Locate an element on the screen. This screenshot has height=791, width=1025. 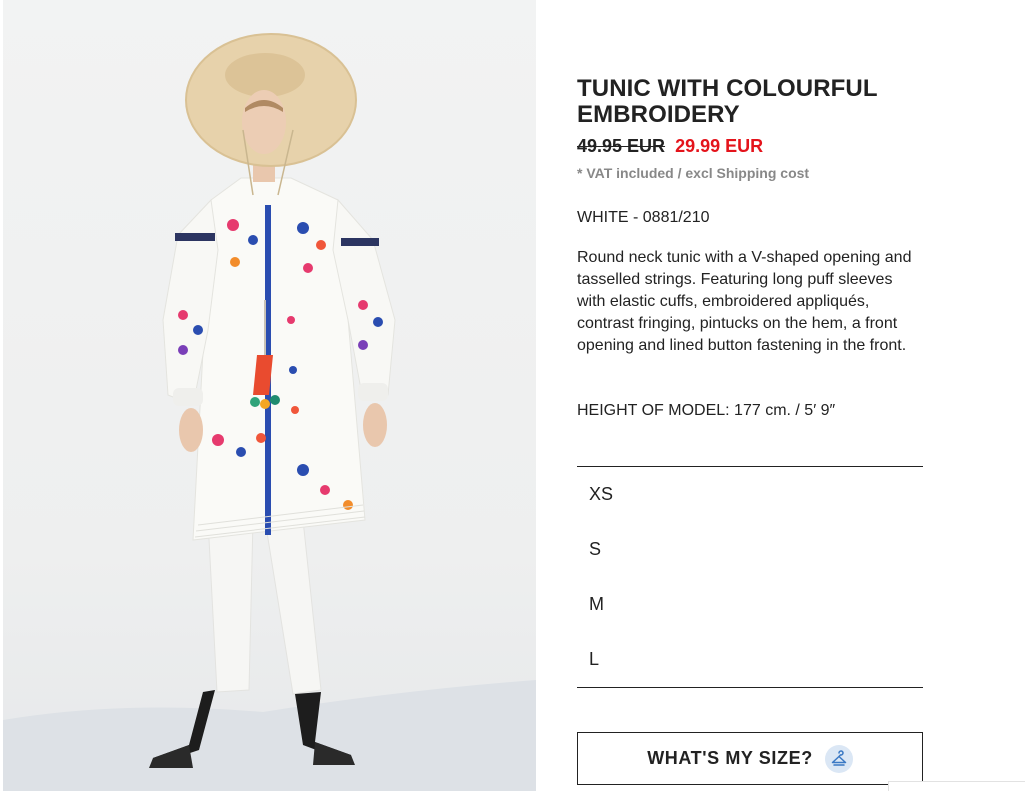
product-title-line2: EMBROIDERY is located at coordinates (658, 114).